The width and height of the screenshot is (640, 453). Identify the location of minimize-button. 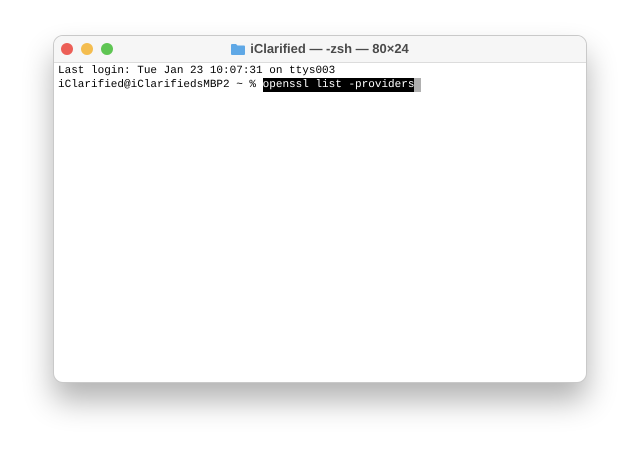
(87, 49).